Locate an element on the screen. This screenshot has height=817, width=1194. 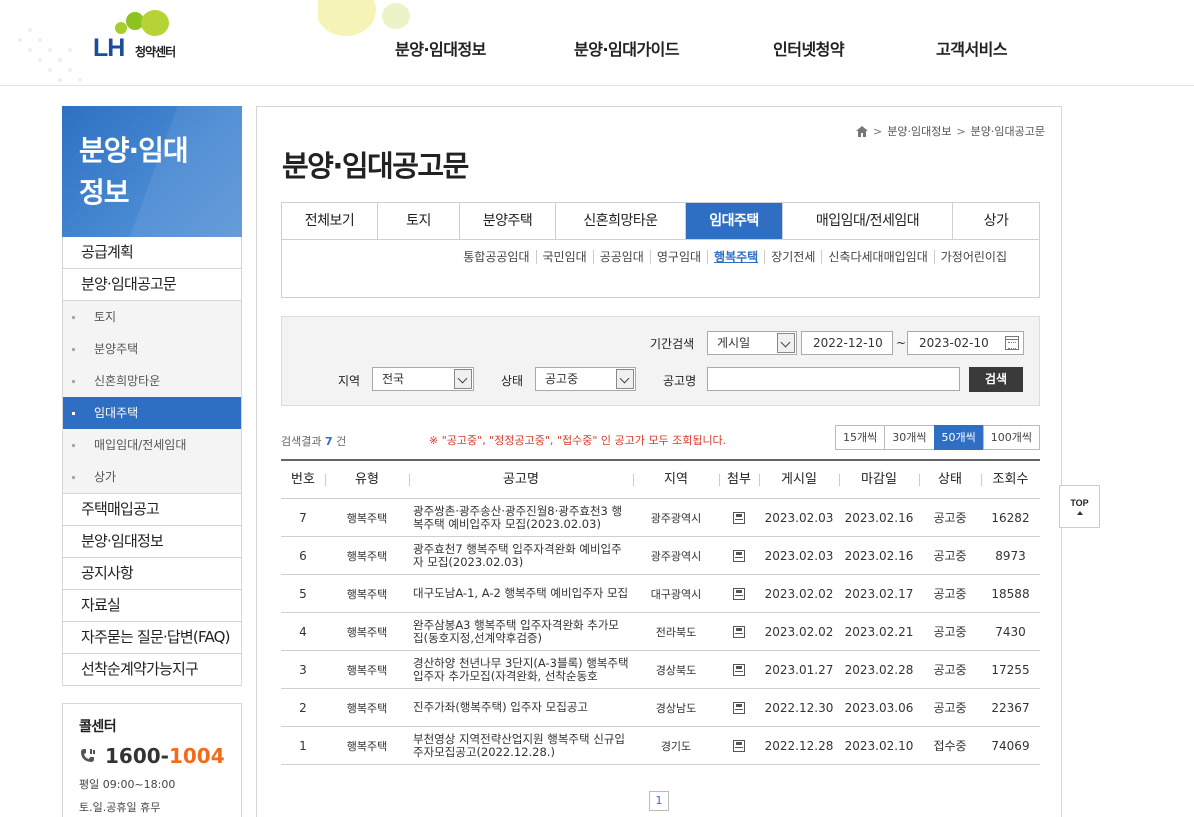
gnb-item-service: 고객서비스 is located at coordinates (972, 48).